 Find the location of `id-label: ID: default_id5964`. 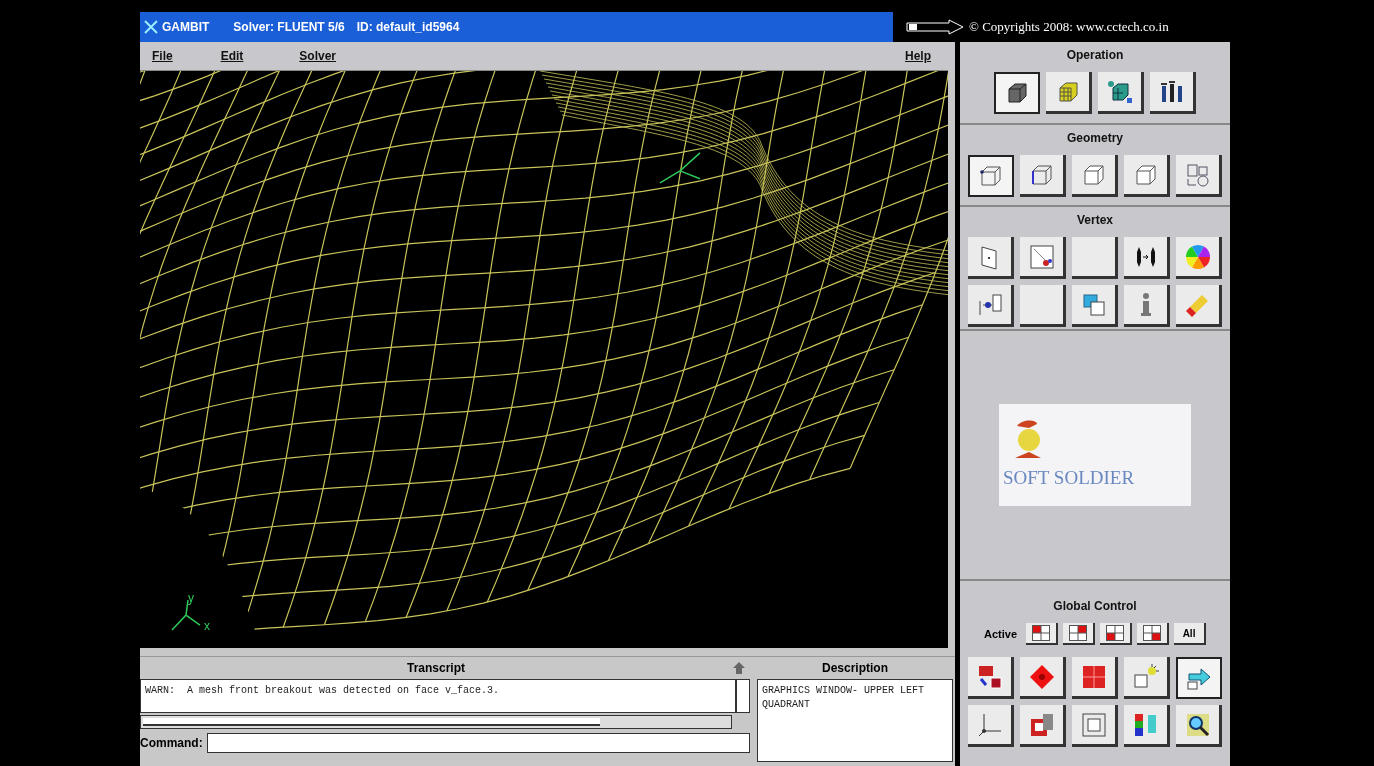

id-label: ID: default_id5964 is located at coordinates (408, 27).